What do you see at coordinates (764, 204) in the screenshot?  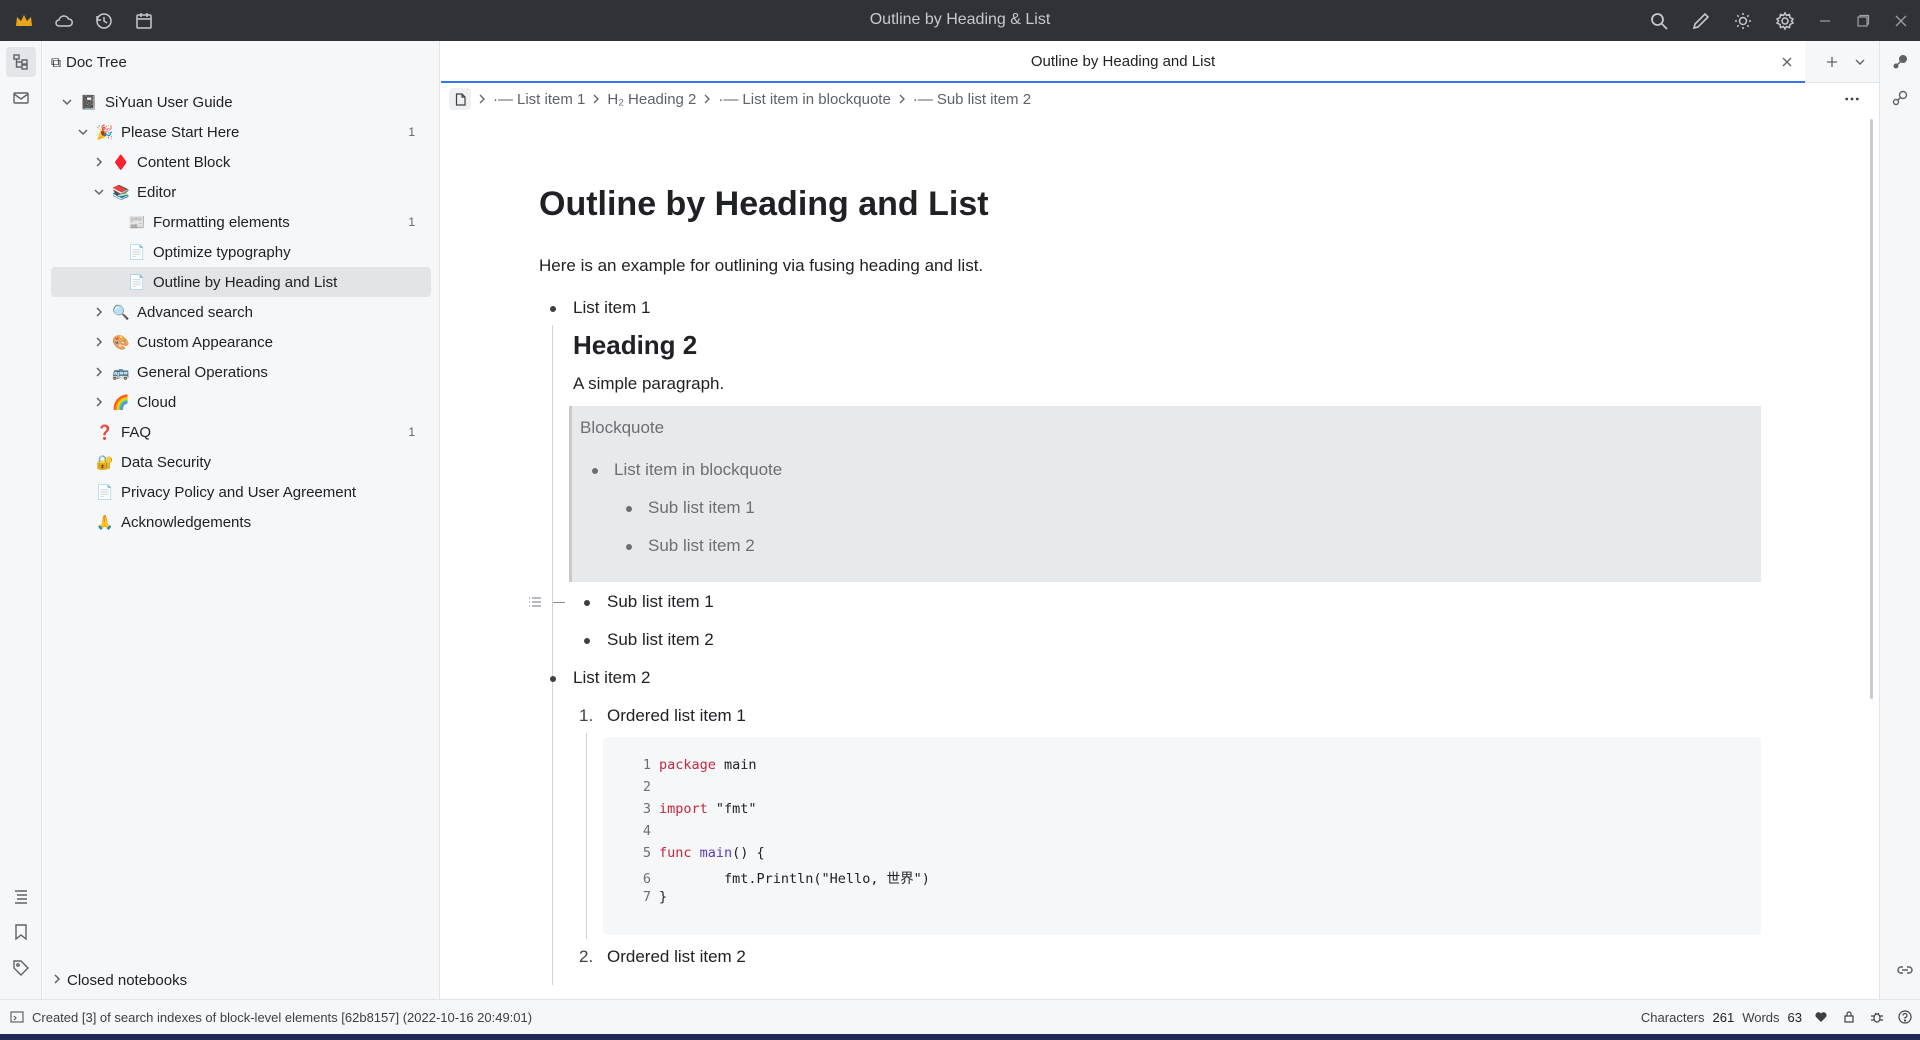 I see `document-title: Outline by Heading and List` at bounding box center [764, 204].